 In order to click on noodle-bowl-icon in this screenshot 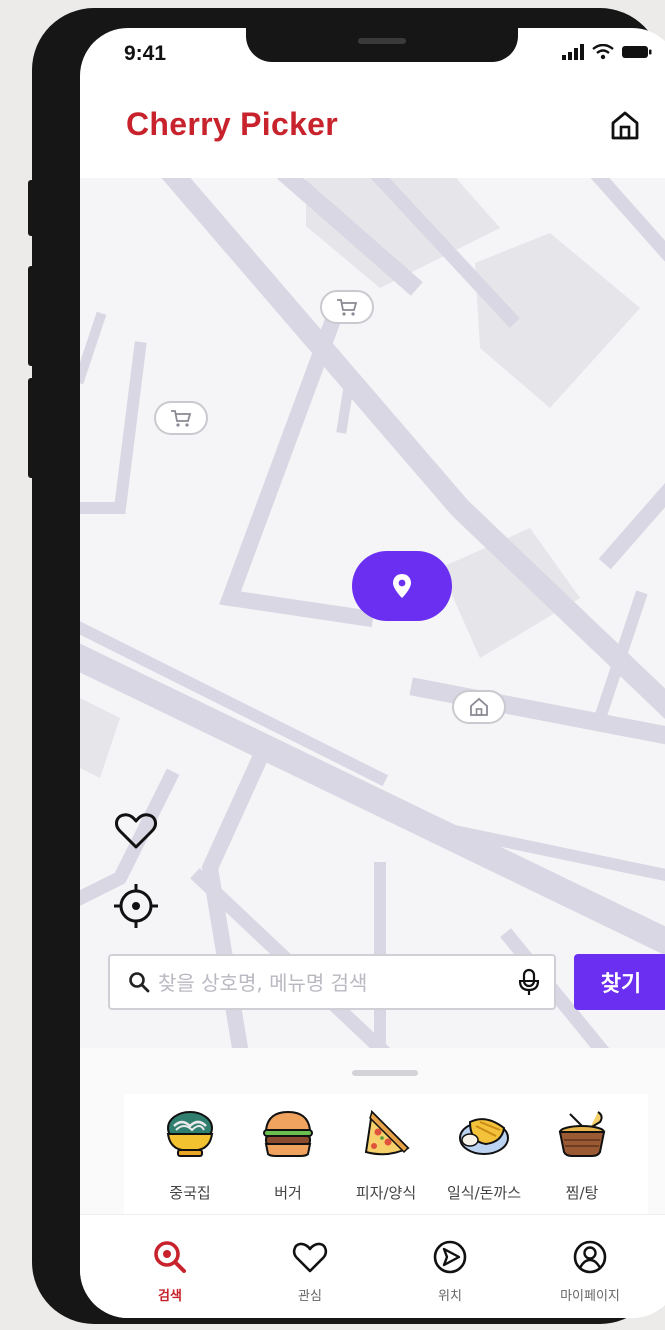, I will do `click(190, 1134)`.